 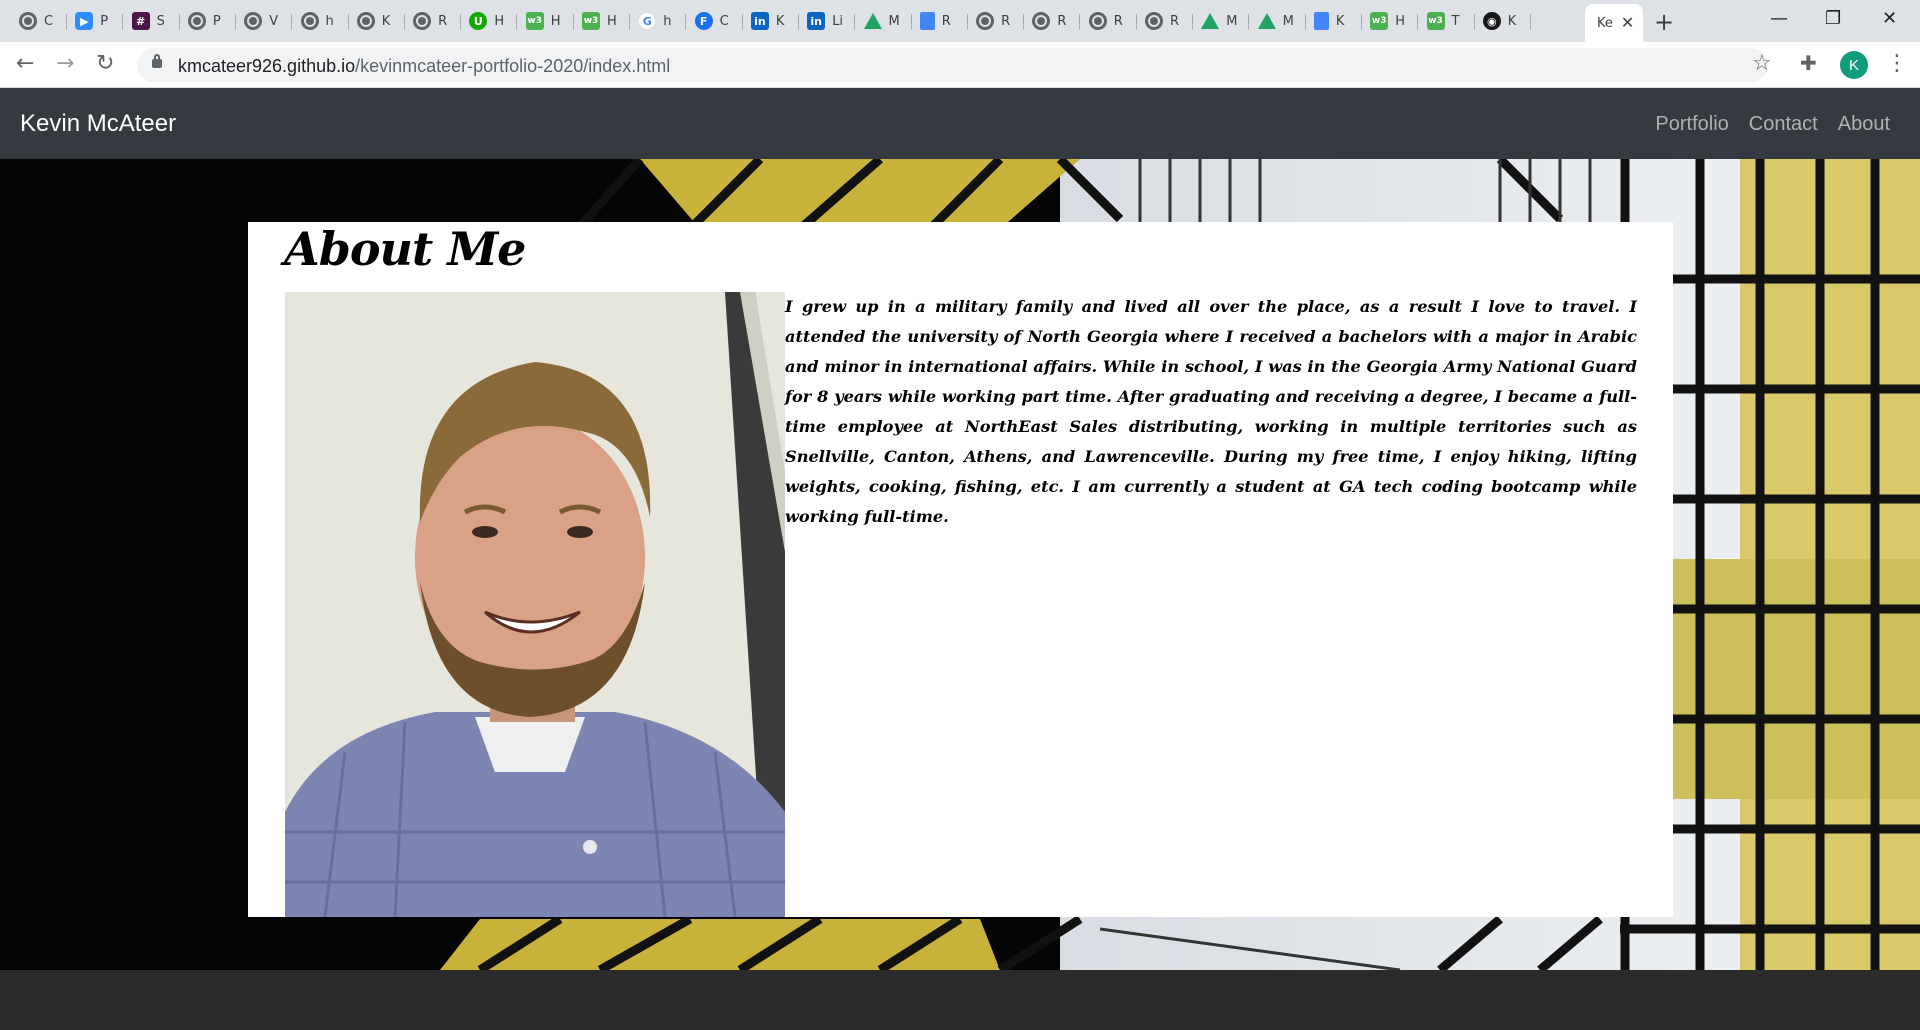 I want to click on browser-tab: in K, so click(x=771, y=21).